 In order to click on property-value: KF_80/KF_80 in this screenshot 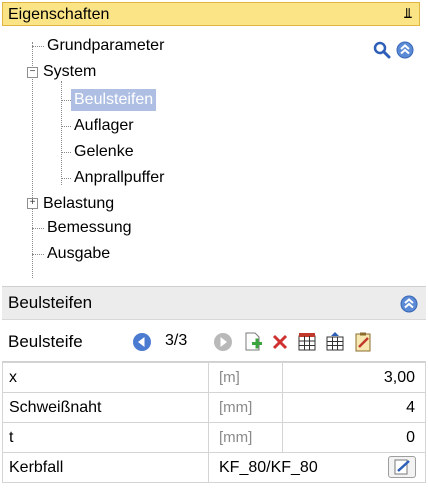, I will do `click(268, 467)`.